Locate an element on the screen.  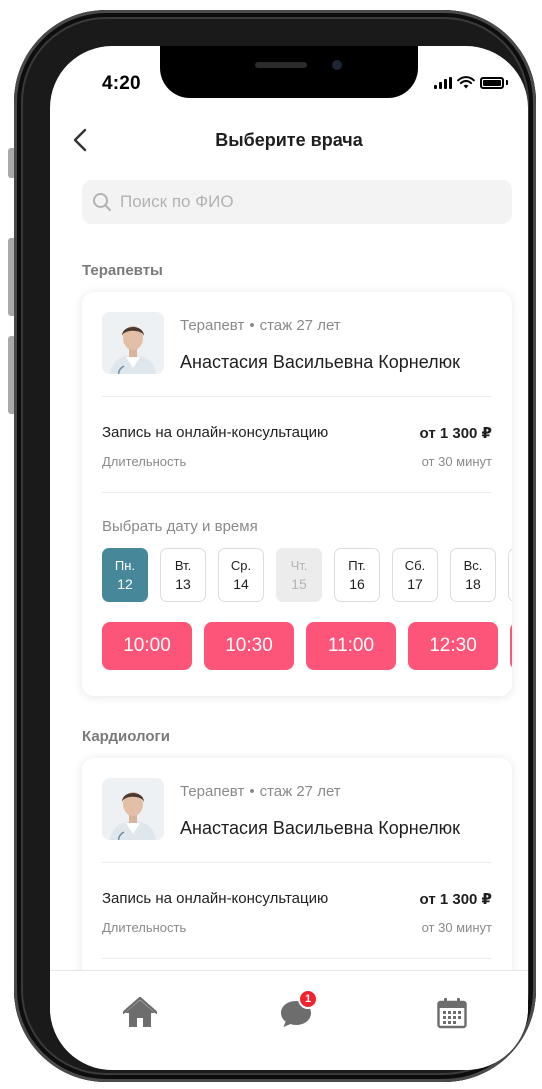
speaker is located at coordinates (281, 65).